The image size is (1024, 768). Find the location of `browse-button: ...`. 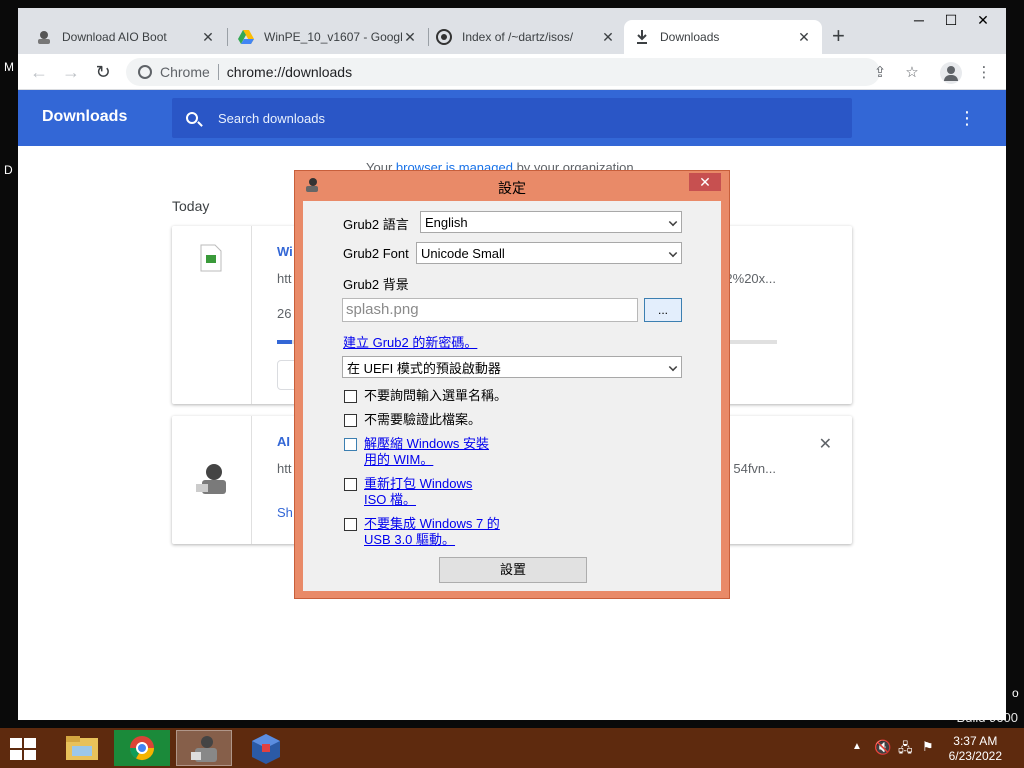

browse-button: ... is located at coordinates (663, 310).